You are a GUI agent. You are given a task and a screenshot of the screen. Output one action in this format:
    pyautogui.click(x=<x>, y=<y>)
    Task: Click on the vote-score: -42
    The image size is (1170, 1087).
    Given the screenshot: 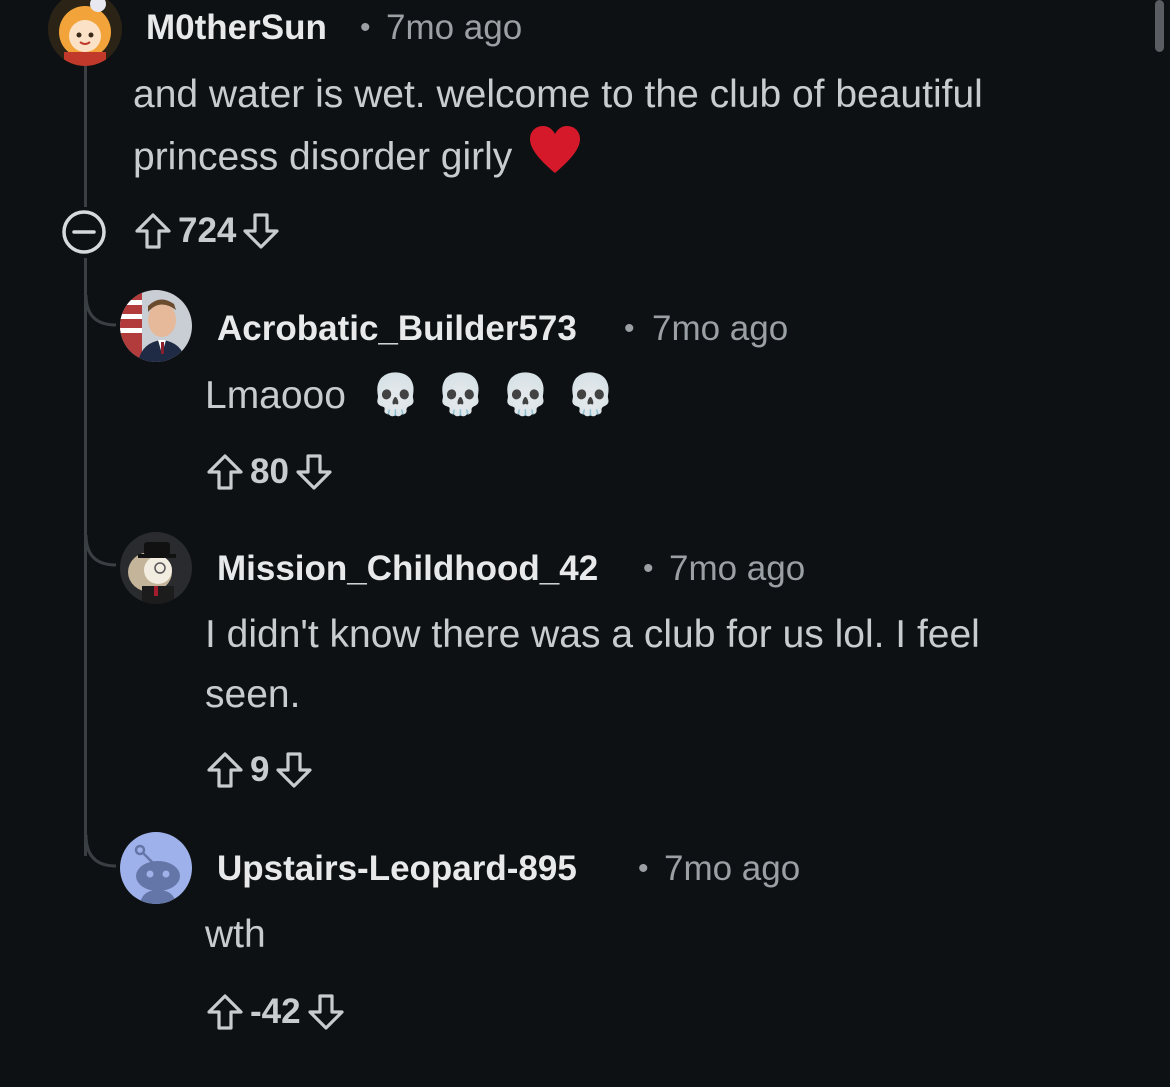 What is the action you would take?
    pyautogui.click(x=275, y=1011)
    